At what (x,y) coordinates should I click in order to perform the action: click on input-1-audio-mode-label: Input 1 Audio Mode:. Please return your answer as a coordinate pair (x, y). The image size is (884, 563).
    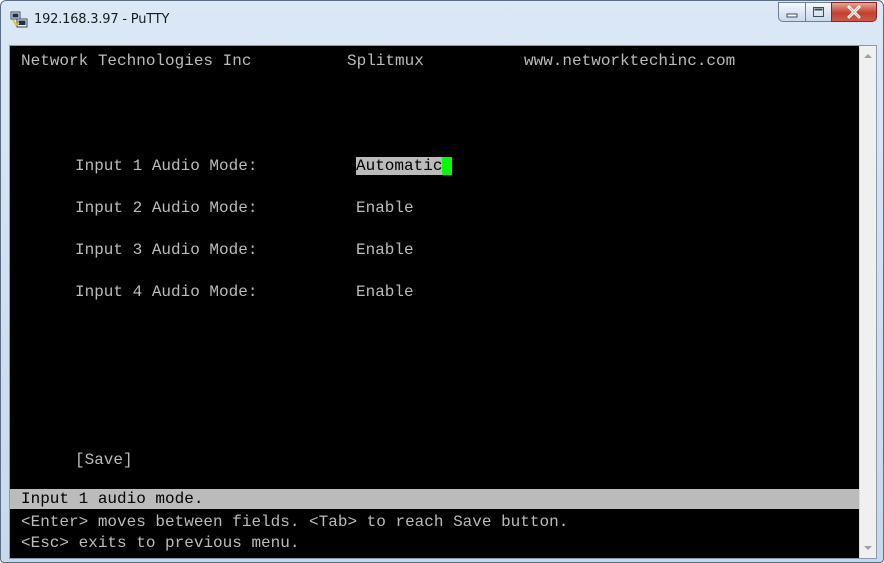
    Looking at the image, I should click on (166, 166).